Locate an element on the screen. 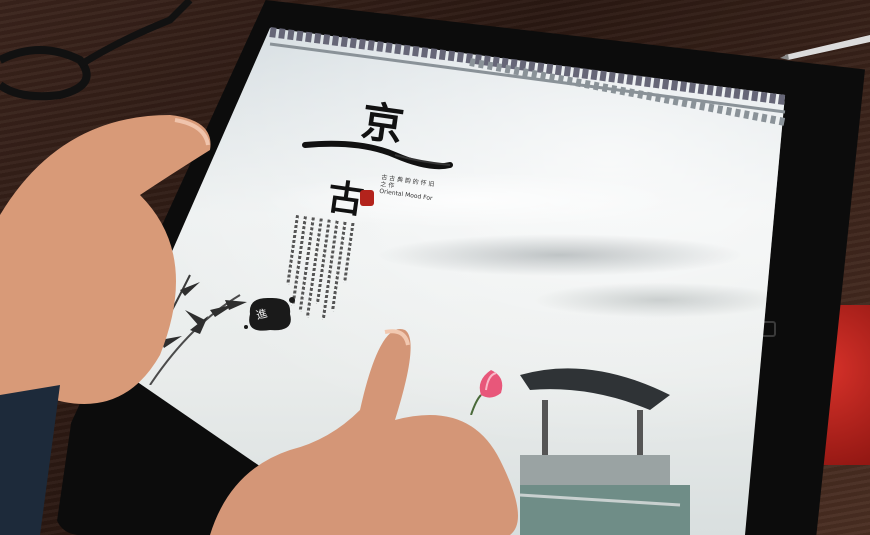 The image size is (870, 535). seal-icon is located at coordinates (367, 198).